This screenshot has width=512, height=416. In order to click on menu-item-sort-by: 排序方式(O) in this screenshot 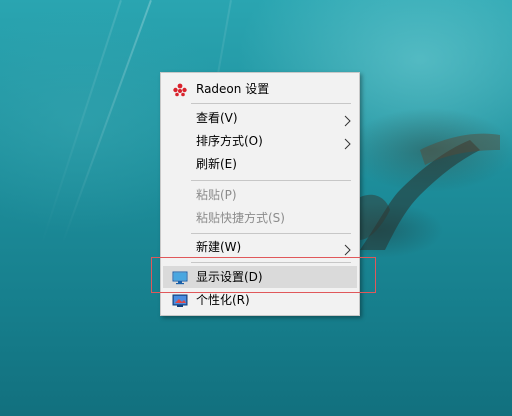, I will do `click(260, 141)`.